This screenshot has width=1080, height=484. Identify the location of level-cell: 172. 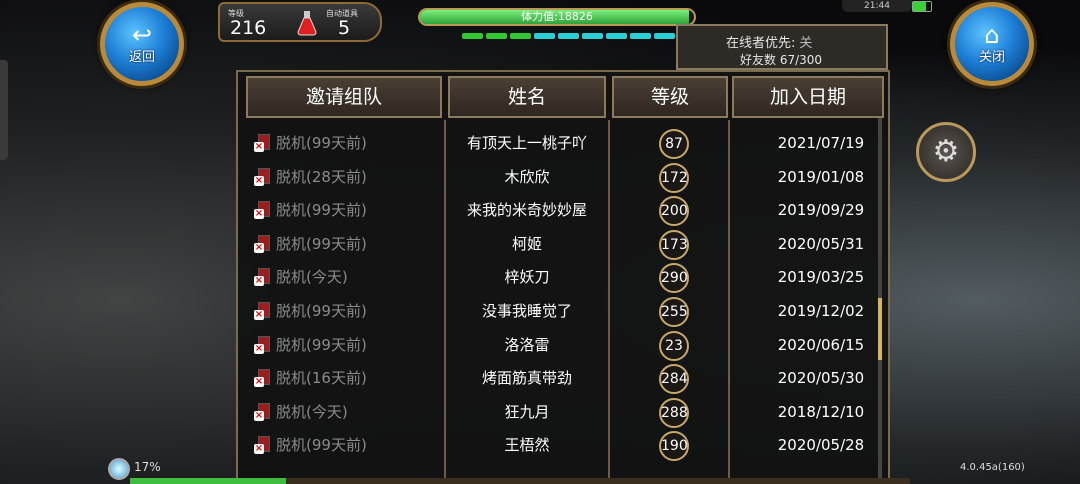
(674, 177).